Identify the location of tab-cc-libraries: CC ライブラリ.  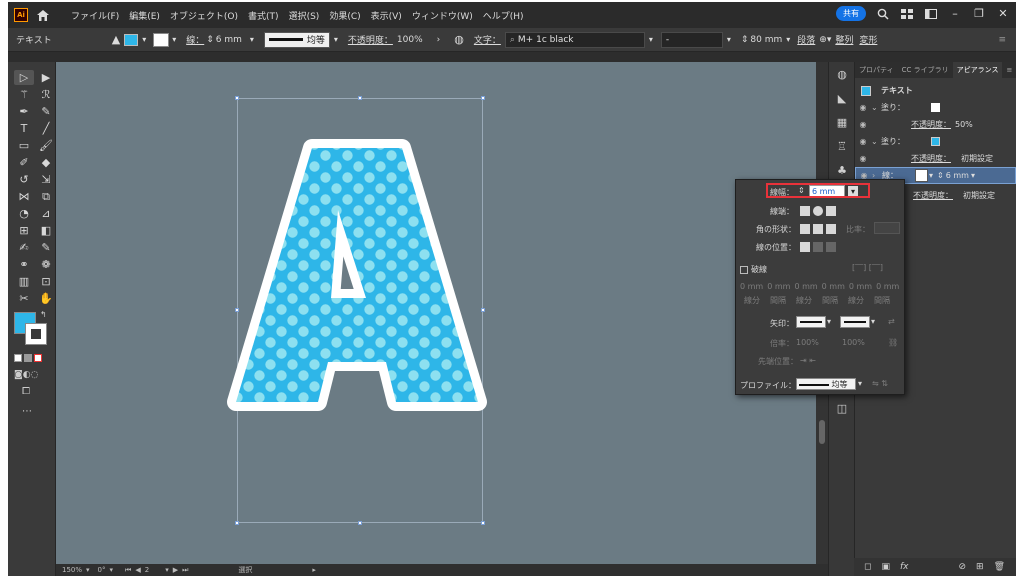
(925, 70).